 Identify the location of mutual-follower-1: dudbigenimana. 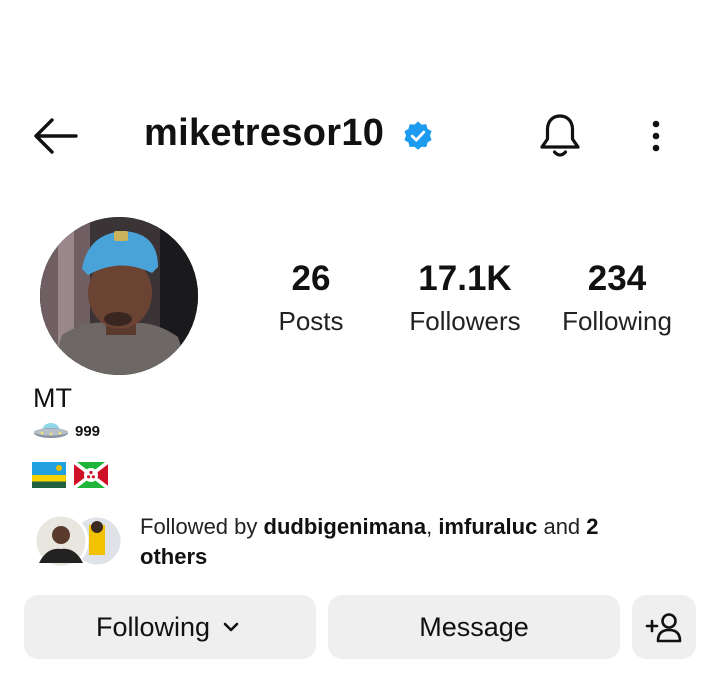
(345, 526).